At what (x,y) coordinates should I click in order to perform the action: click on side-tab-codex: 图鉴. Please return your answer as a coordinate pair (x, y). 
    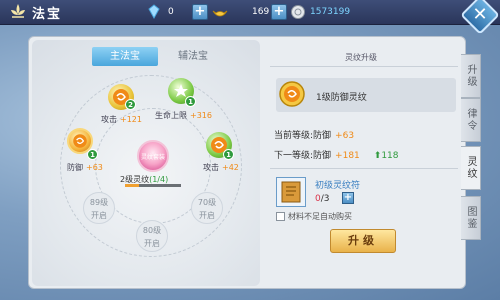
    Looking at the image, I should click on (471, 218).